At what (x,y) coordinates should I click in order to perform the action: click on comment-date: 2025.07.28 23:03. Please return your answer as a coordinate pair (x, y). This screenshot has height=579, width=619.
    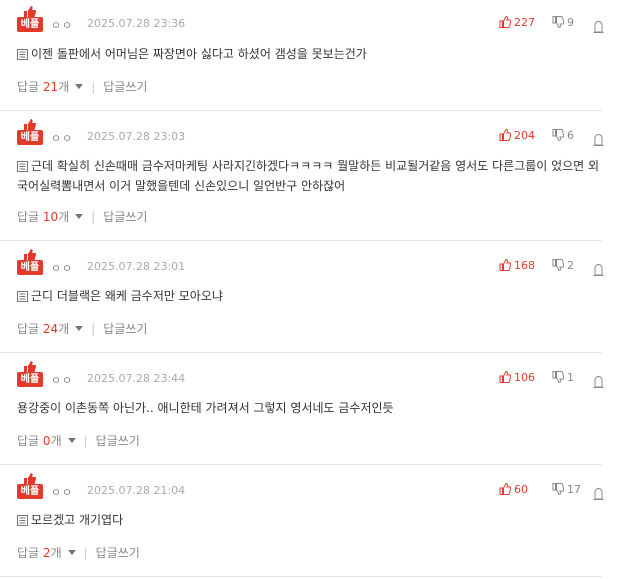
    Looking at the image, I should click on (136, 136).